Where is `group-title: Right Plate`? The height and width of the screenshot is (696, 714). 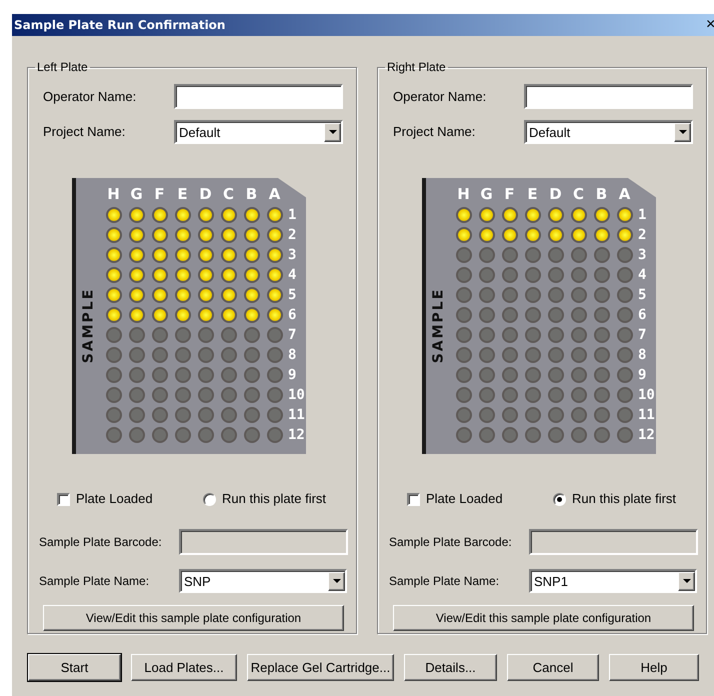 group-title: Right Plate is located at coordinates (416, 67).